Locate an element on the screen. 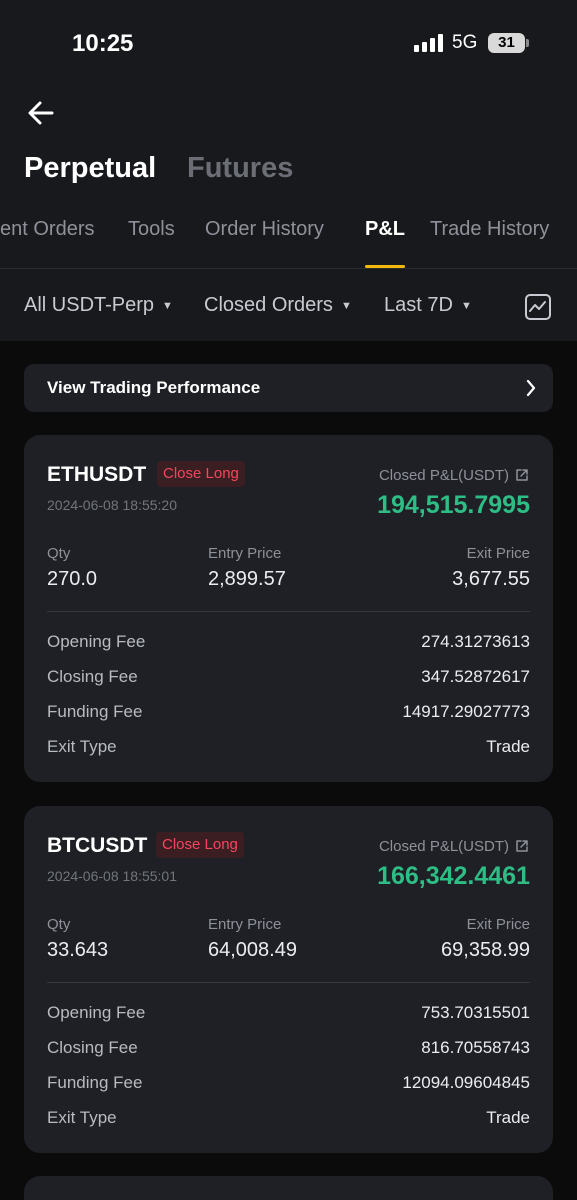 This screenshot has width=577, height=1200. status-time: 10:25 is located at coordinates (103, 43).